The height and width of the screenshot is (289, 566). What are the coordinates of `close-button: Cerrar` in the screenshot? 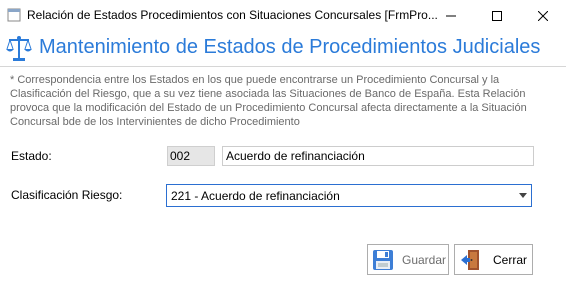 It's located at (493, 259).